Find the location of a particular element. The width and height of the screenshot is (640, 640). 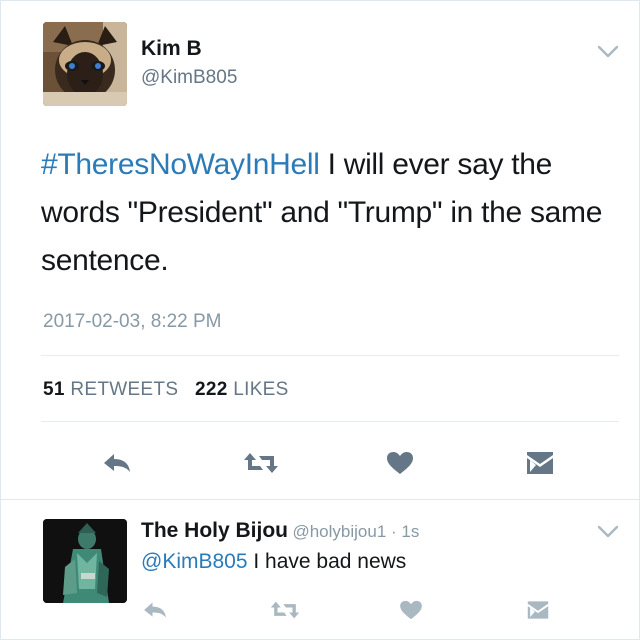

direct-message-button is located at coordinates (540, 463).